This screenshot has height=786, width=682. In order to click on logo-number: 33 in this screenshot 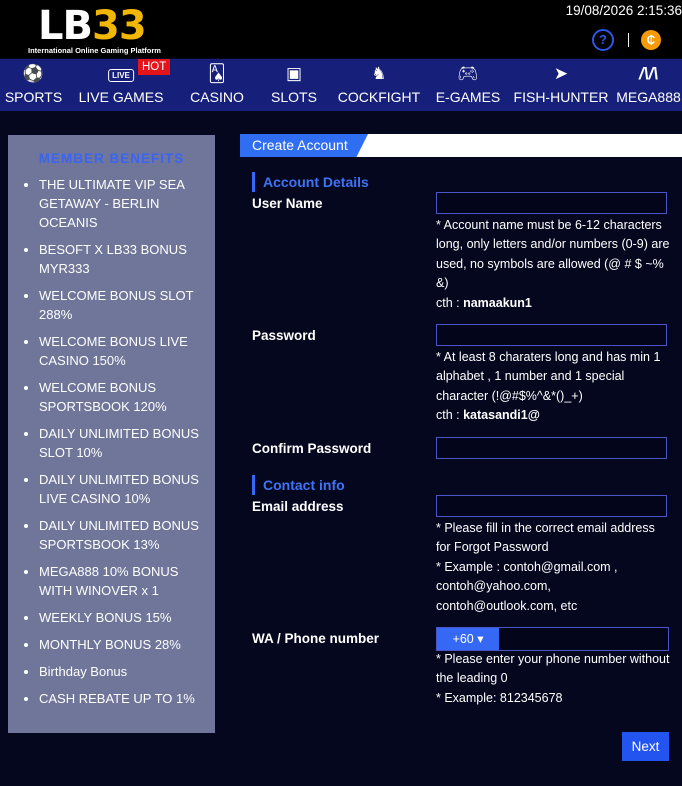, I will do `click(119, 26)`.